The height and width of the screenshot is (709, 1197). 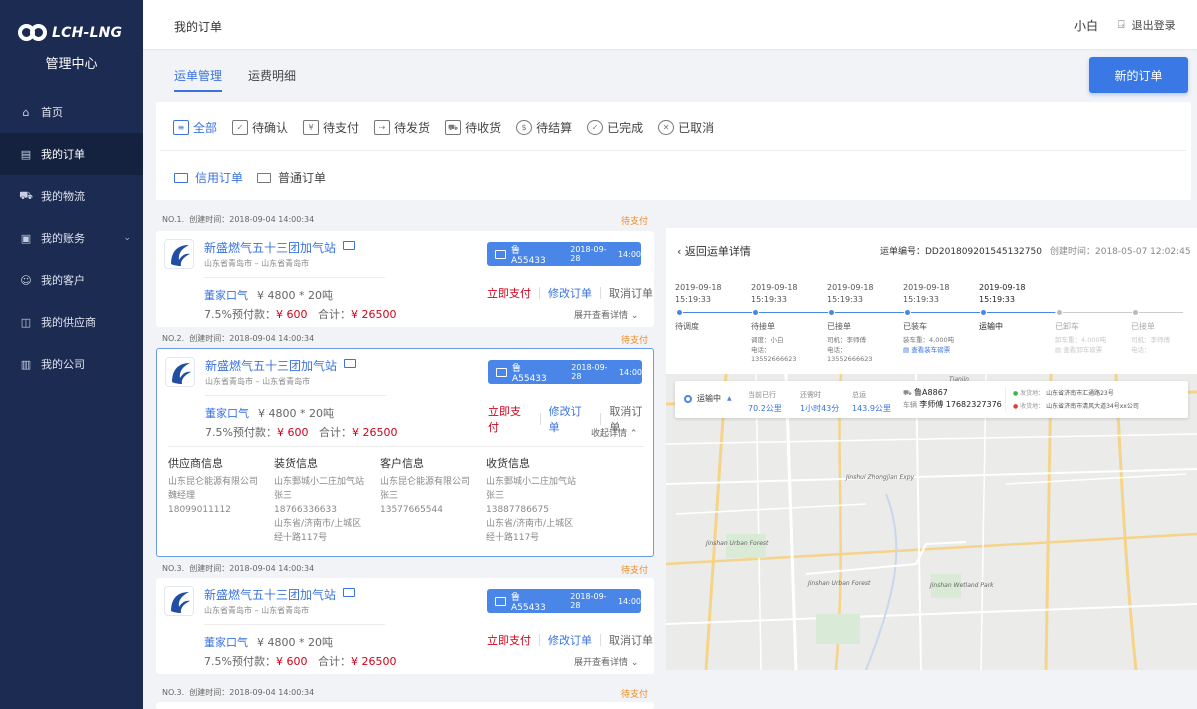 I want to click on settle-icon: $, so click(x=524, y=127).